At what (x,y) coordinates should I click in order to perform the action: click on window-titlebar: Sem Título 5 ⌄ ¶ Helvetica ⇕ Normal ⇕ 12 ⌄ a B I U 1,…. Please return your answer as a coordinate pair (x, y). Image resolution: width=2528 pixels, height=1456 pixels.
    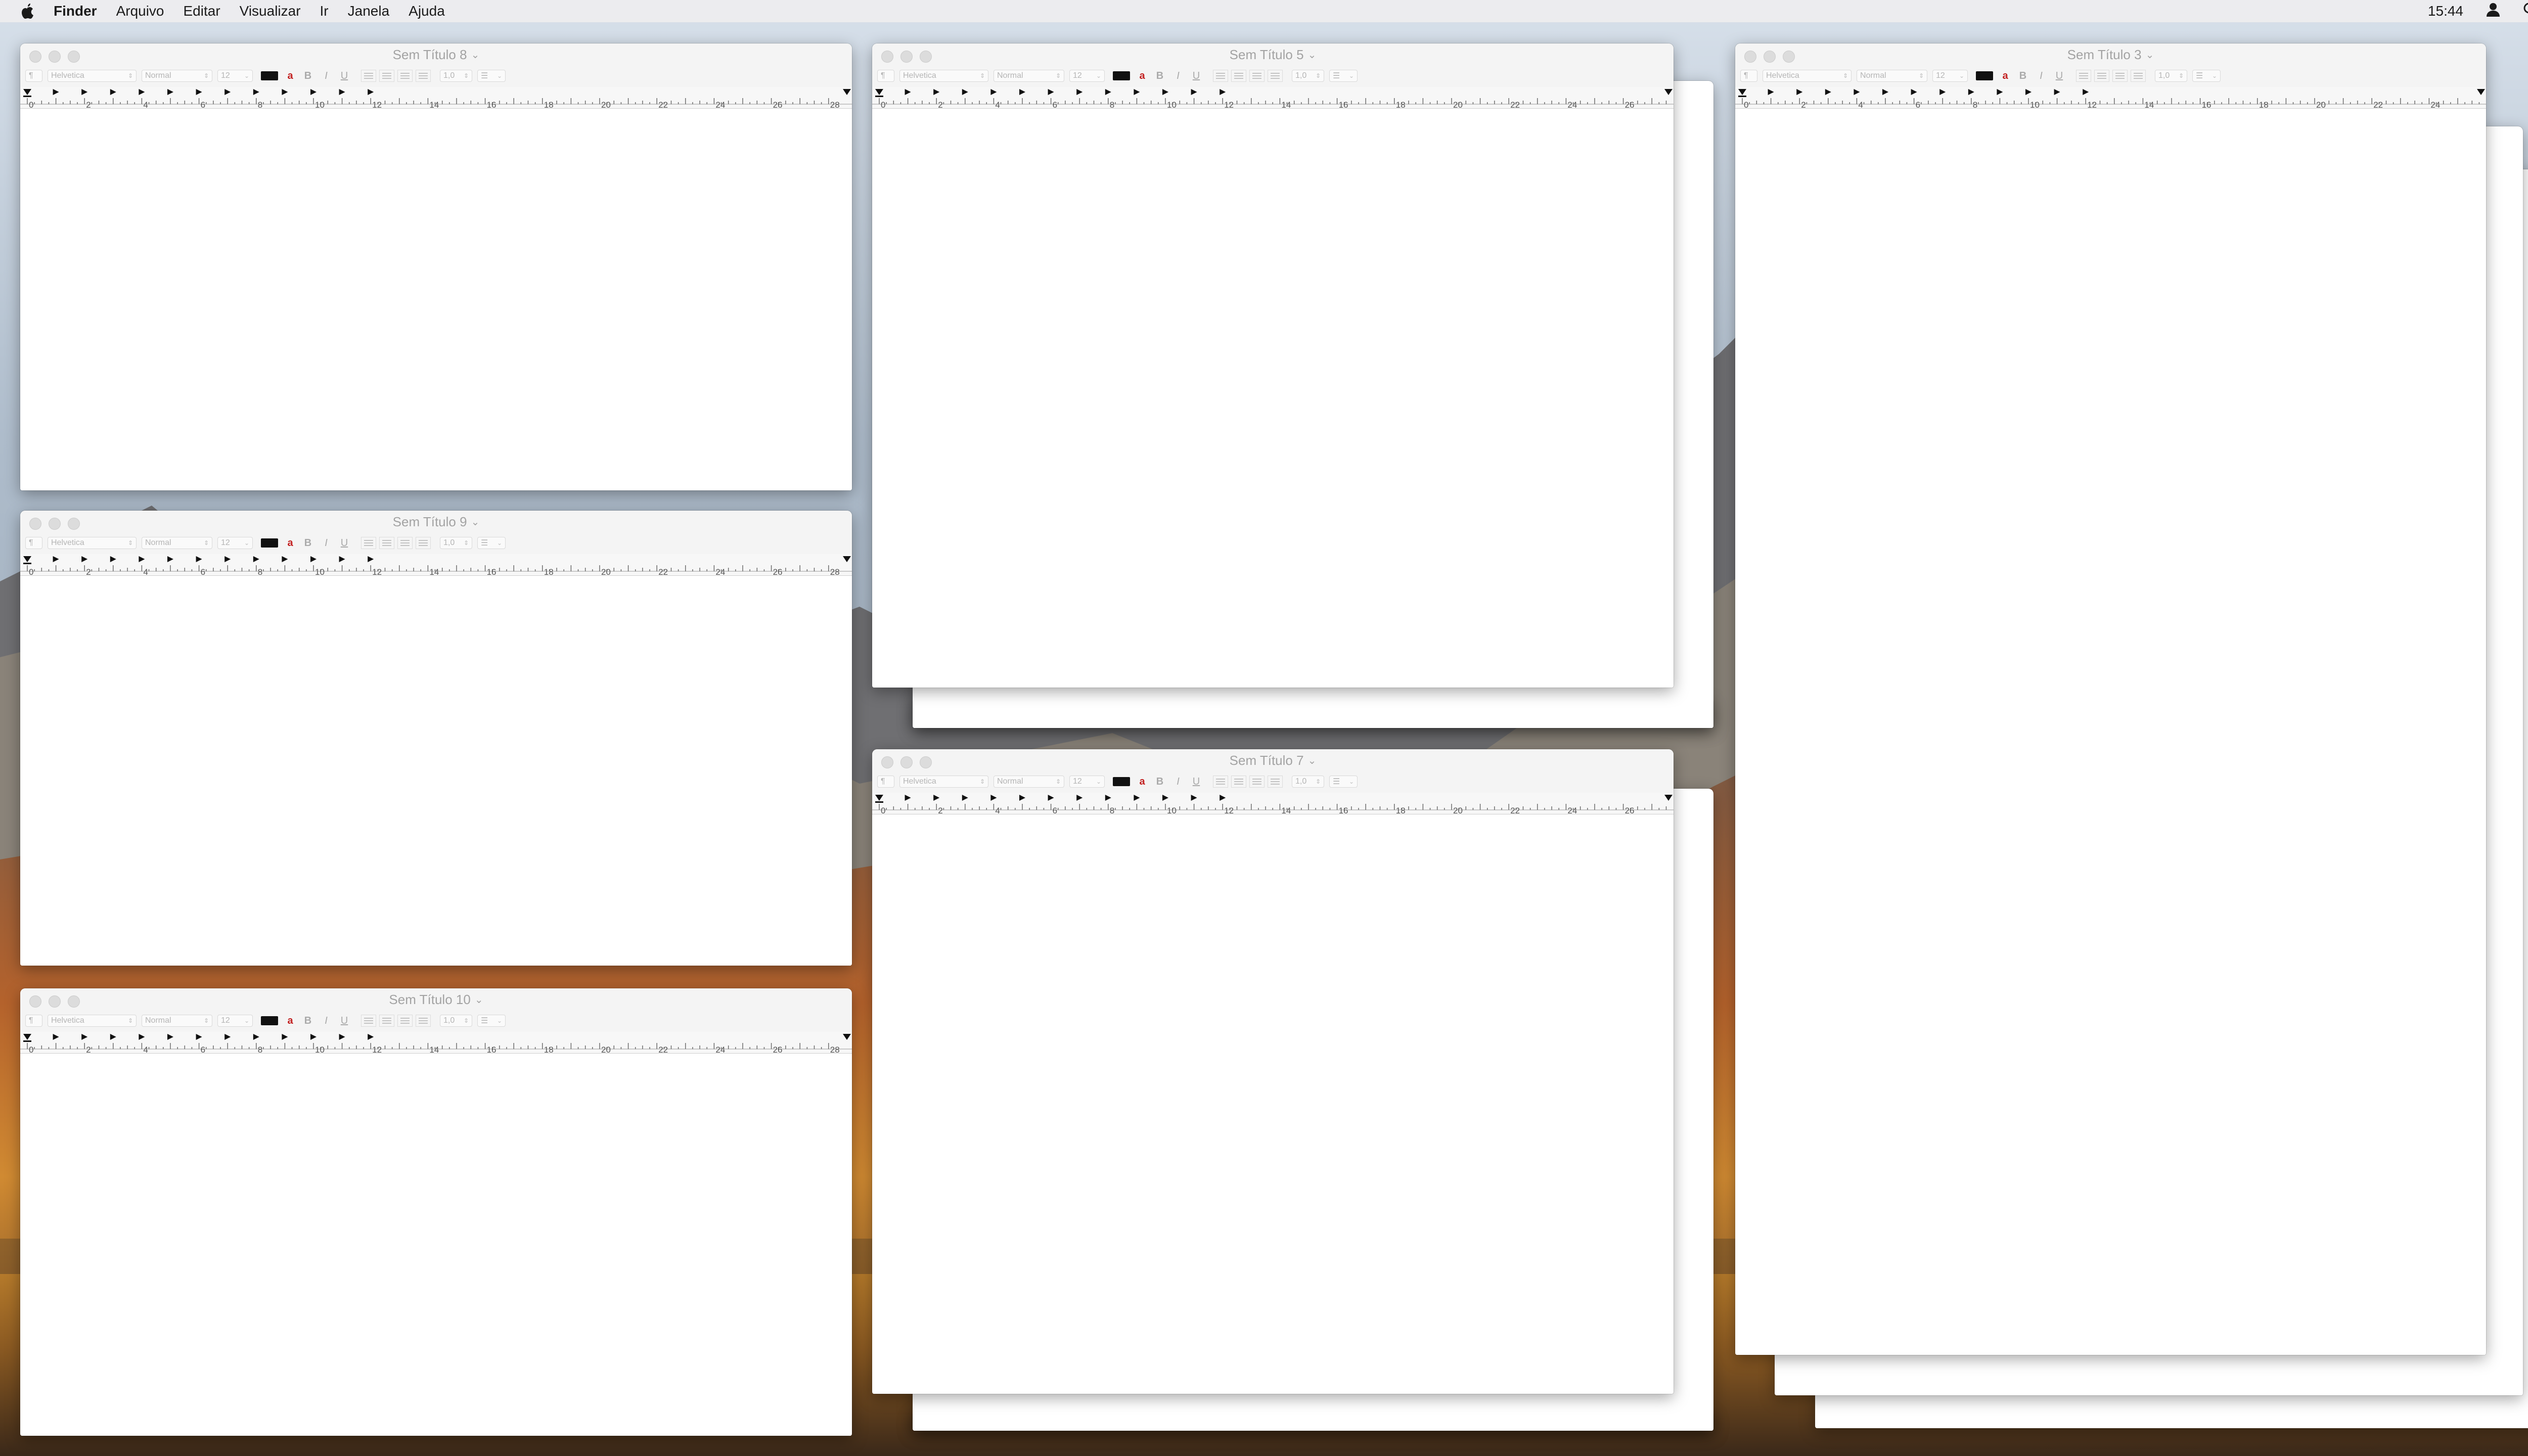
    Looking at the image, I should click on (1273, 65).